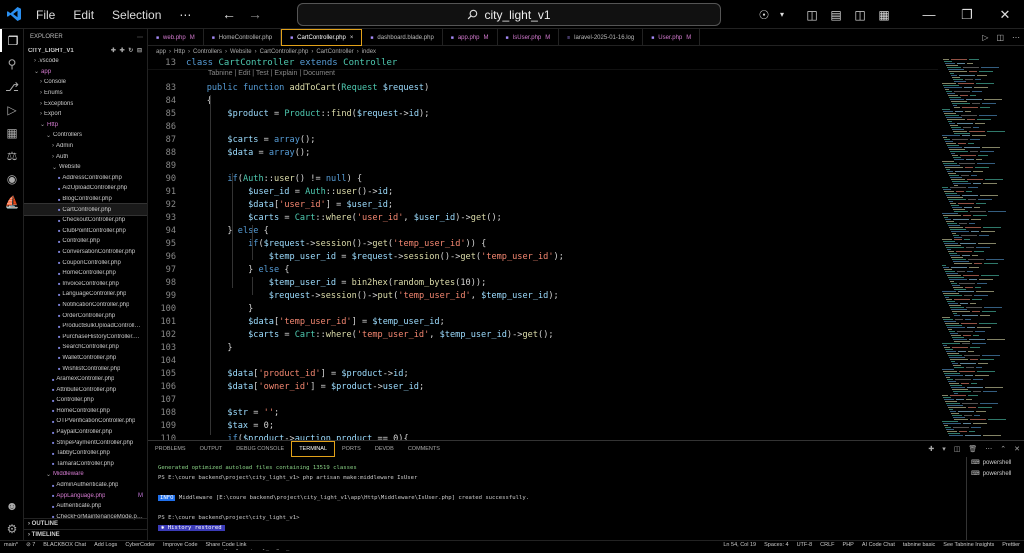 This screenshot has width=1024, height=553. What do you see at coordinates (85, 135) in the screenshot?
I see `folder-item: ⌄ Controllers` at bounding box center [85, 135].